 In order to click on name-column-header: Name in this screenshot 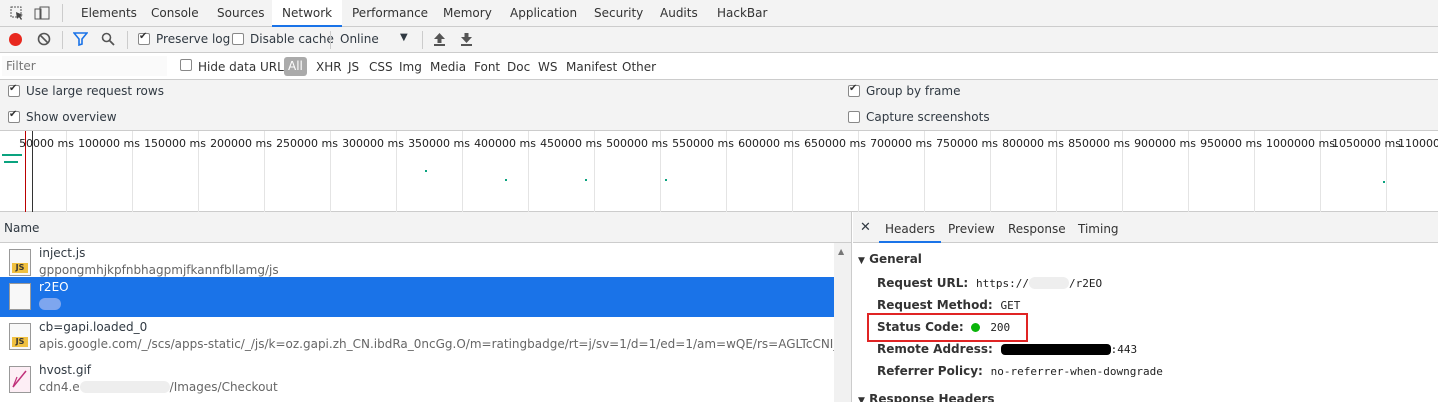, I will do `click(21, 228)`.